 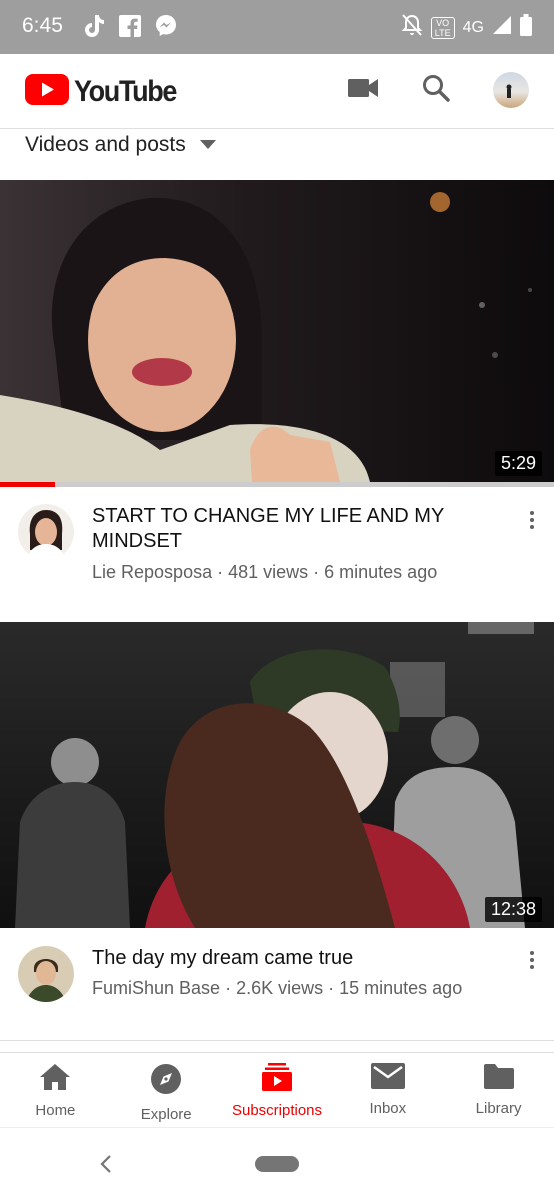 What do you see at coordinates (498, 1078) in the screenshot?
I see `folder-icon` at bounding box center [498, 1078].